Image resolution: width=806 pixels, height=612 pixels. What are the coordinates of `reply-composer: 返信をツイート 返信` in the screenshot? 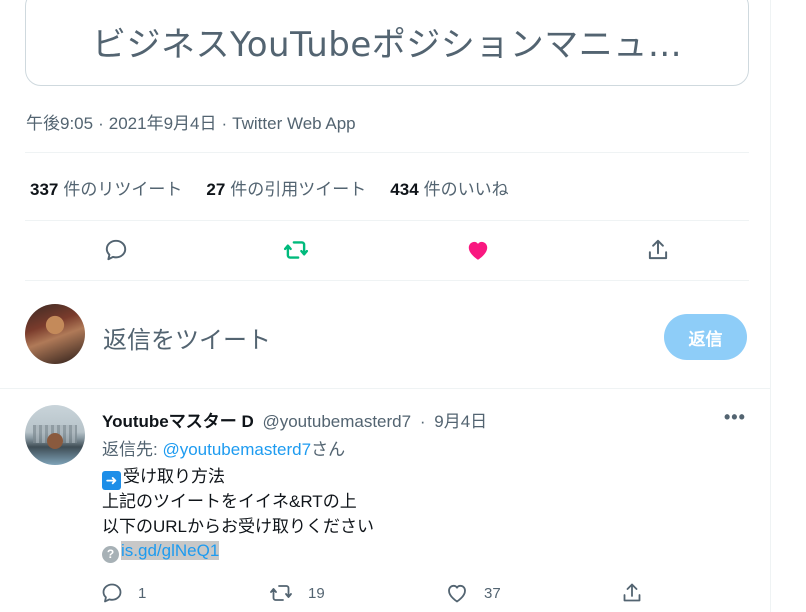 It's located at (385, 337).